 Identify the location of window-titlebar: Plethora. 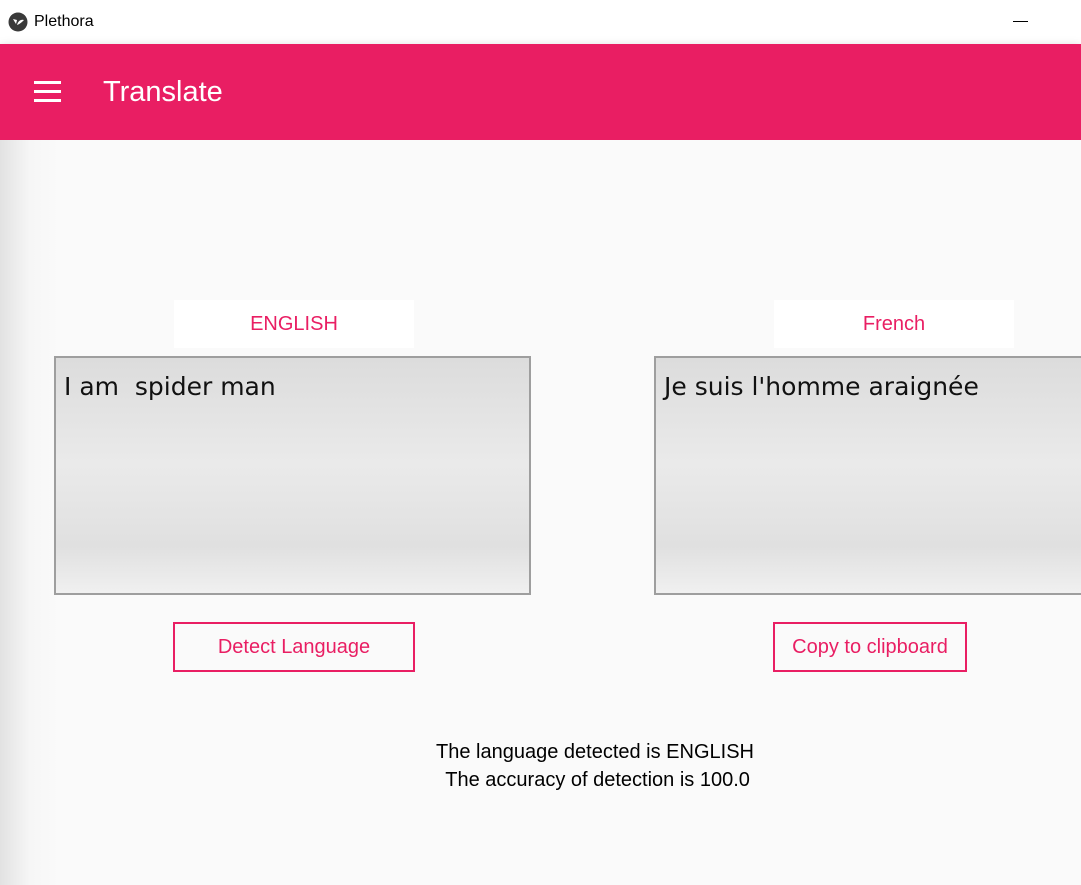
(540, 22).